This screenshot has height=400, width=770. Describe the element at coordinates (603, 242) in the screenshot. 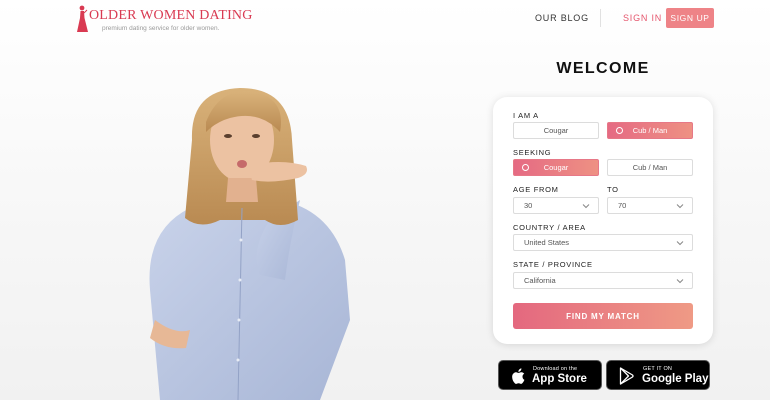

I see `country-select: United States` at that location.